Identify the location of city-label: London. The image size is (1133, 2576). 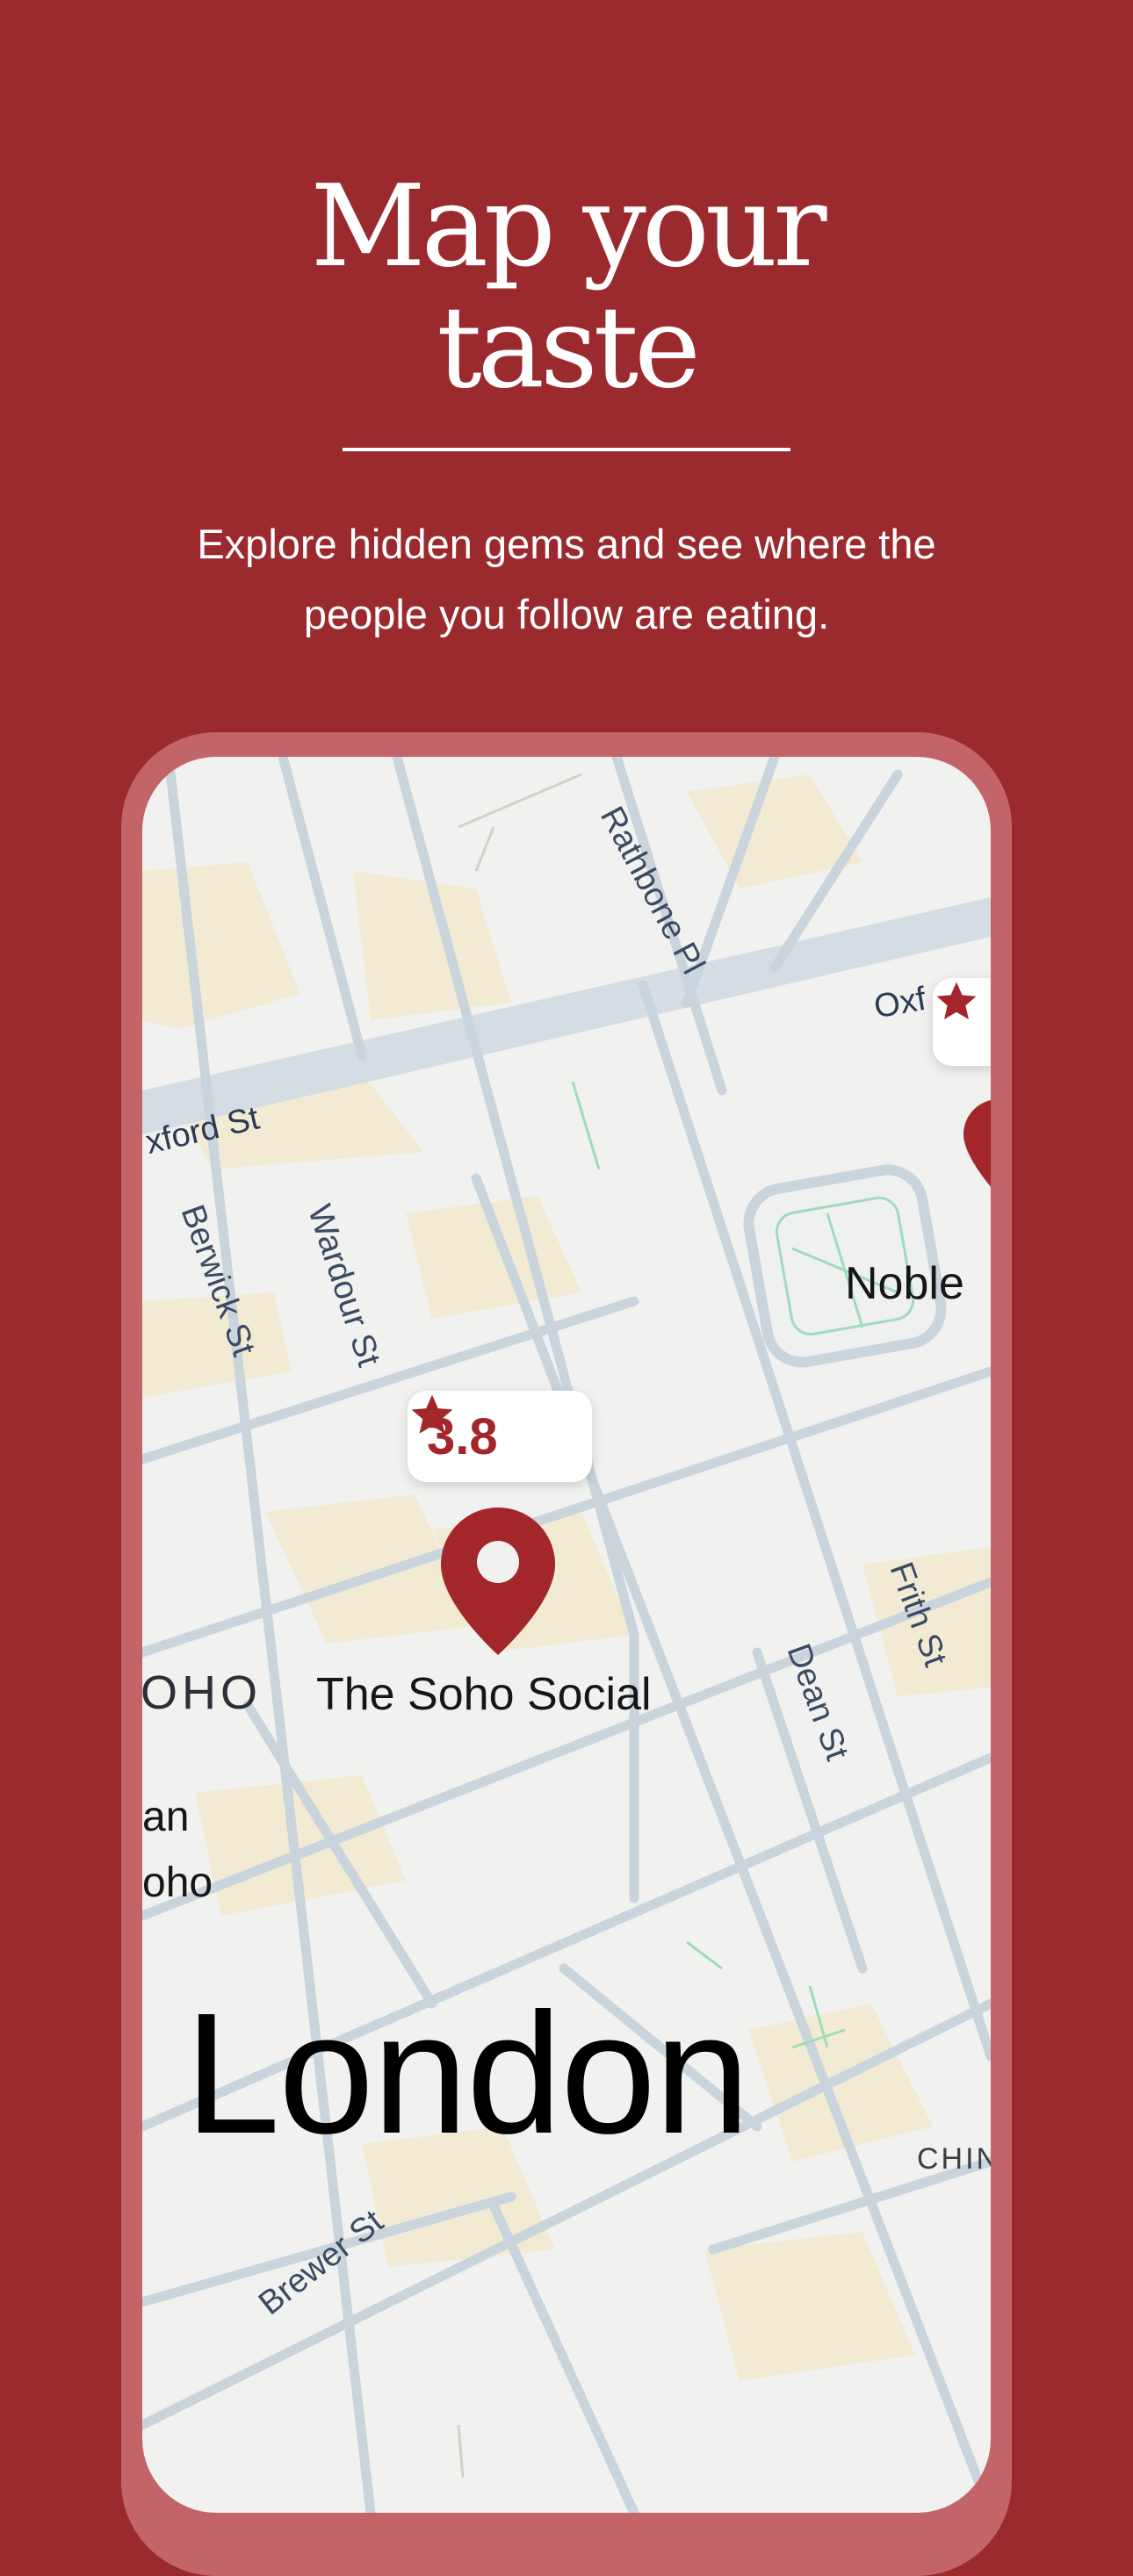
(467, 2073).